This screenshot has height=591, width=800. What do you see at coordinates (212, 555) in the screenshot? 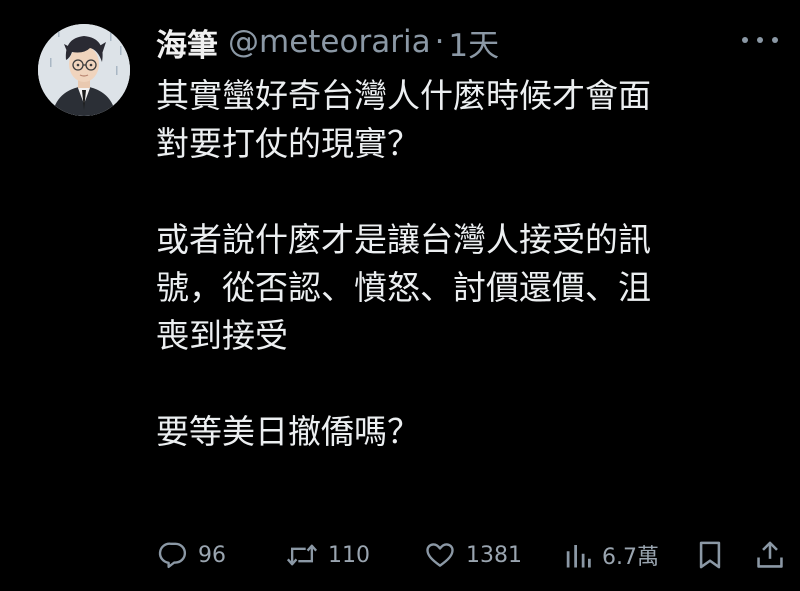
I see `reply-count: 96` at bounding box center [212, 555].